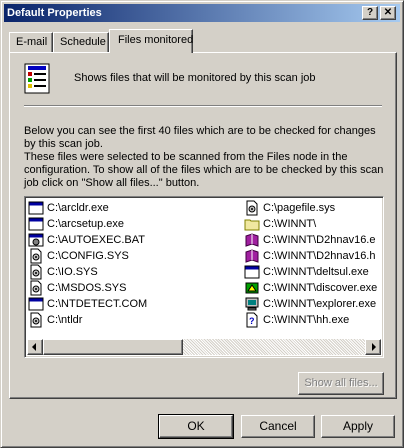 This screenshot has width=404, height=448. Describe the element at coordinates (358, 426) in the screenshot. I see `apply-button: Apply` at that location.